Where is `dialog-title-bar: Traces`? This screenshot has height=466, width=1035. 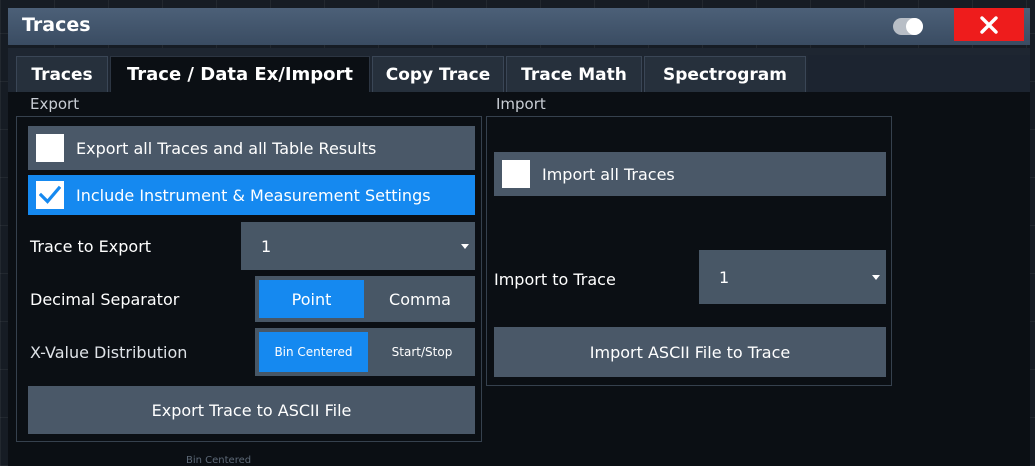
dialog-title-bar: Traces is located at coordinates (519, 26).